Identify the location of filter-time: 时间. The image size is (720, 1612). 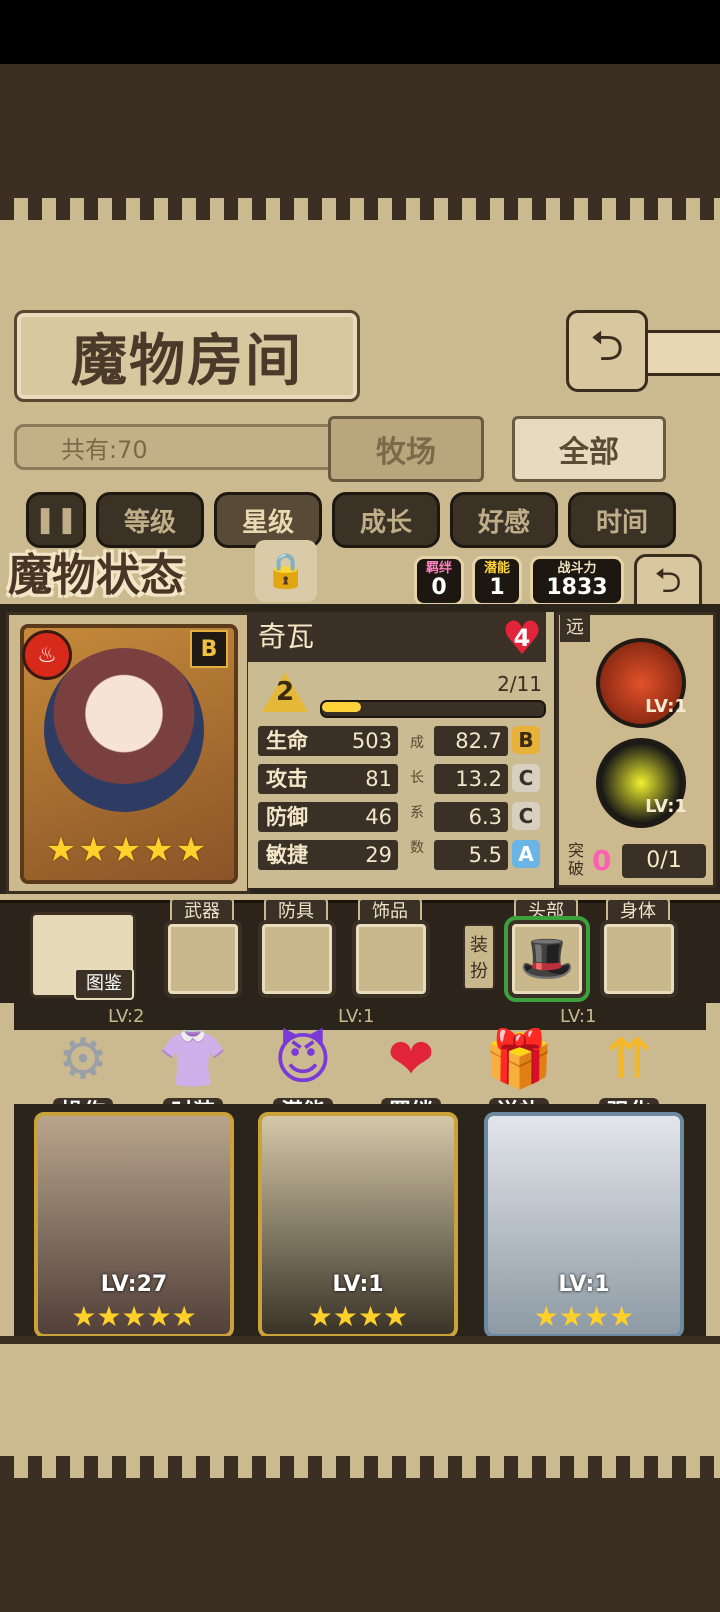
(622, 520).